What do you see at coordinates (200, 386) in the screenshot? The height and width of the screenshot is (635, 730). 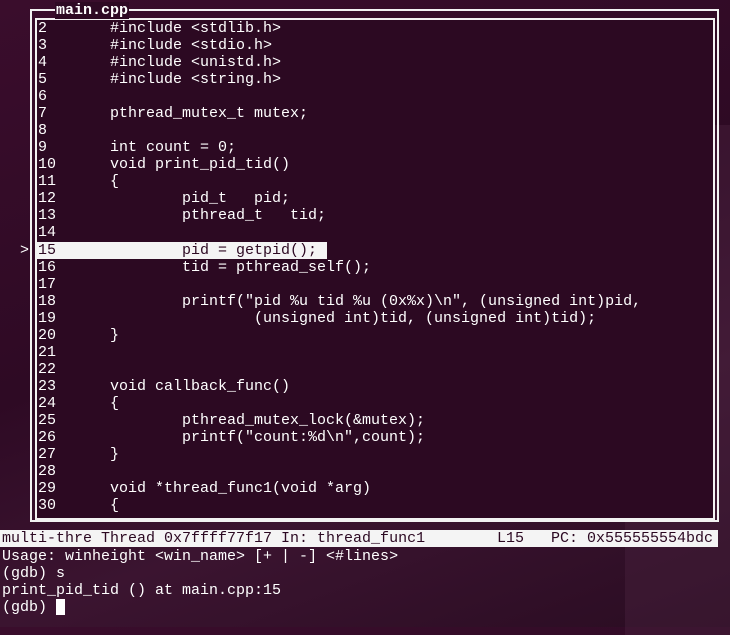 I see `line-code: void callback_func()` at bounding box center [200, 386].